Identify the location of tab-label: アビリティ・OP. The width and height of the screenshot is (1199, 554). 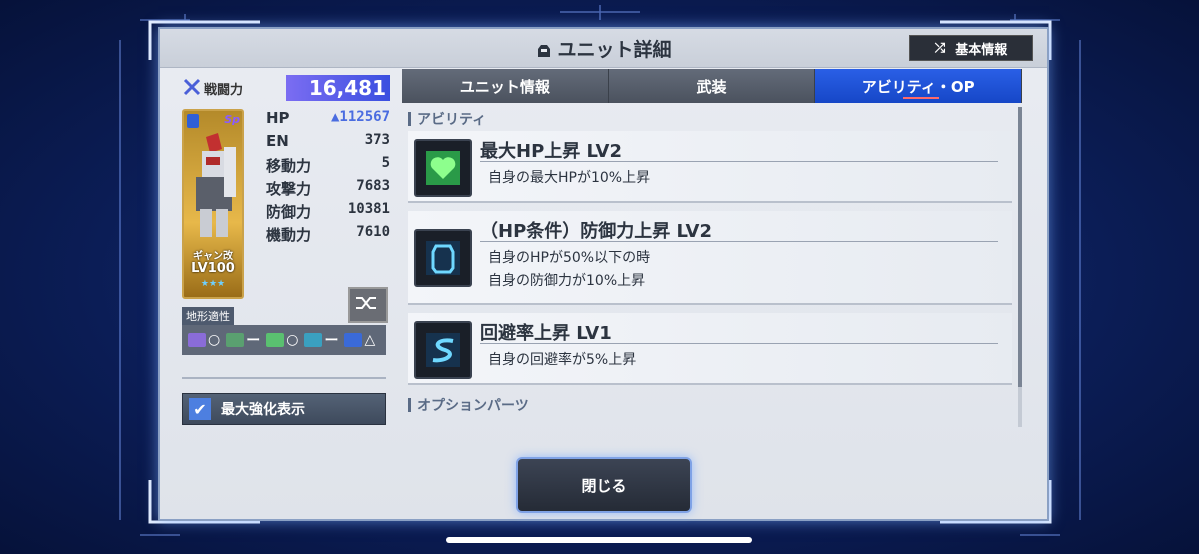
(918, 86).